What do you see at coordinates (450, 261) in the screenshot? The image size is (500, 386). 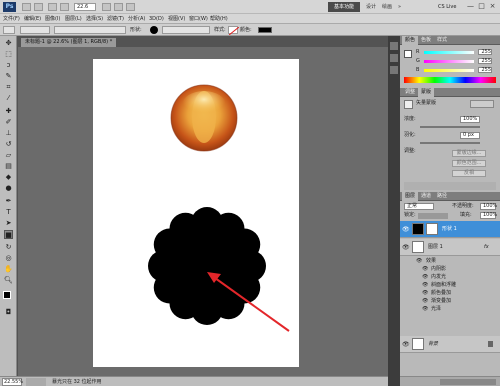 I see `effects-header: 👁︎ 效果` at bounding box center [450, 261].